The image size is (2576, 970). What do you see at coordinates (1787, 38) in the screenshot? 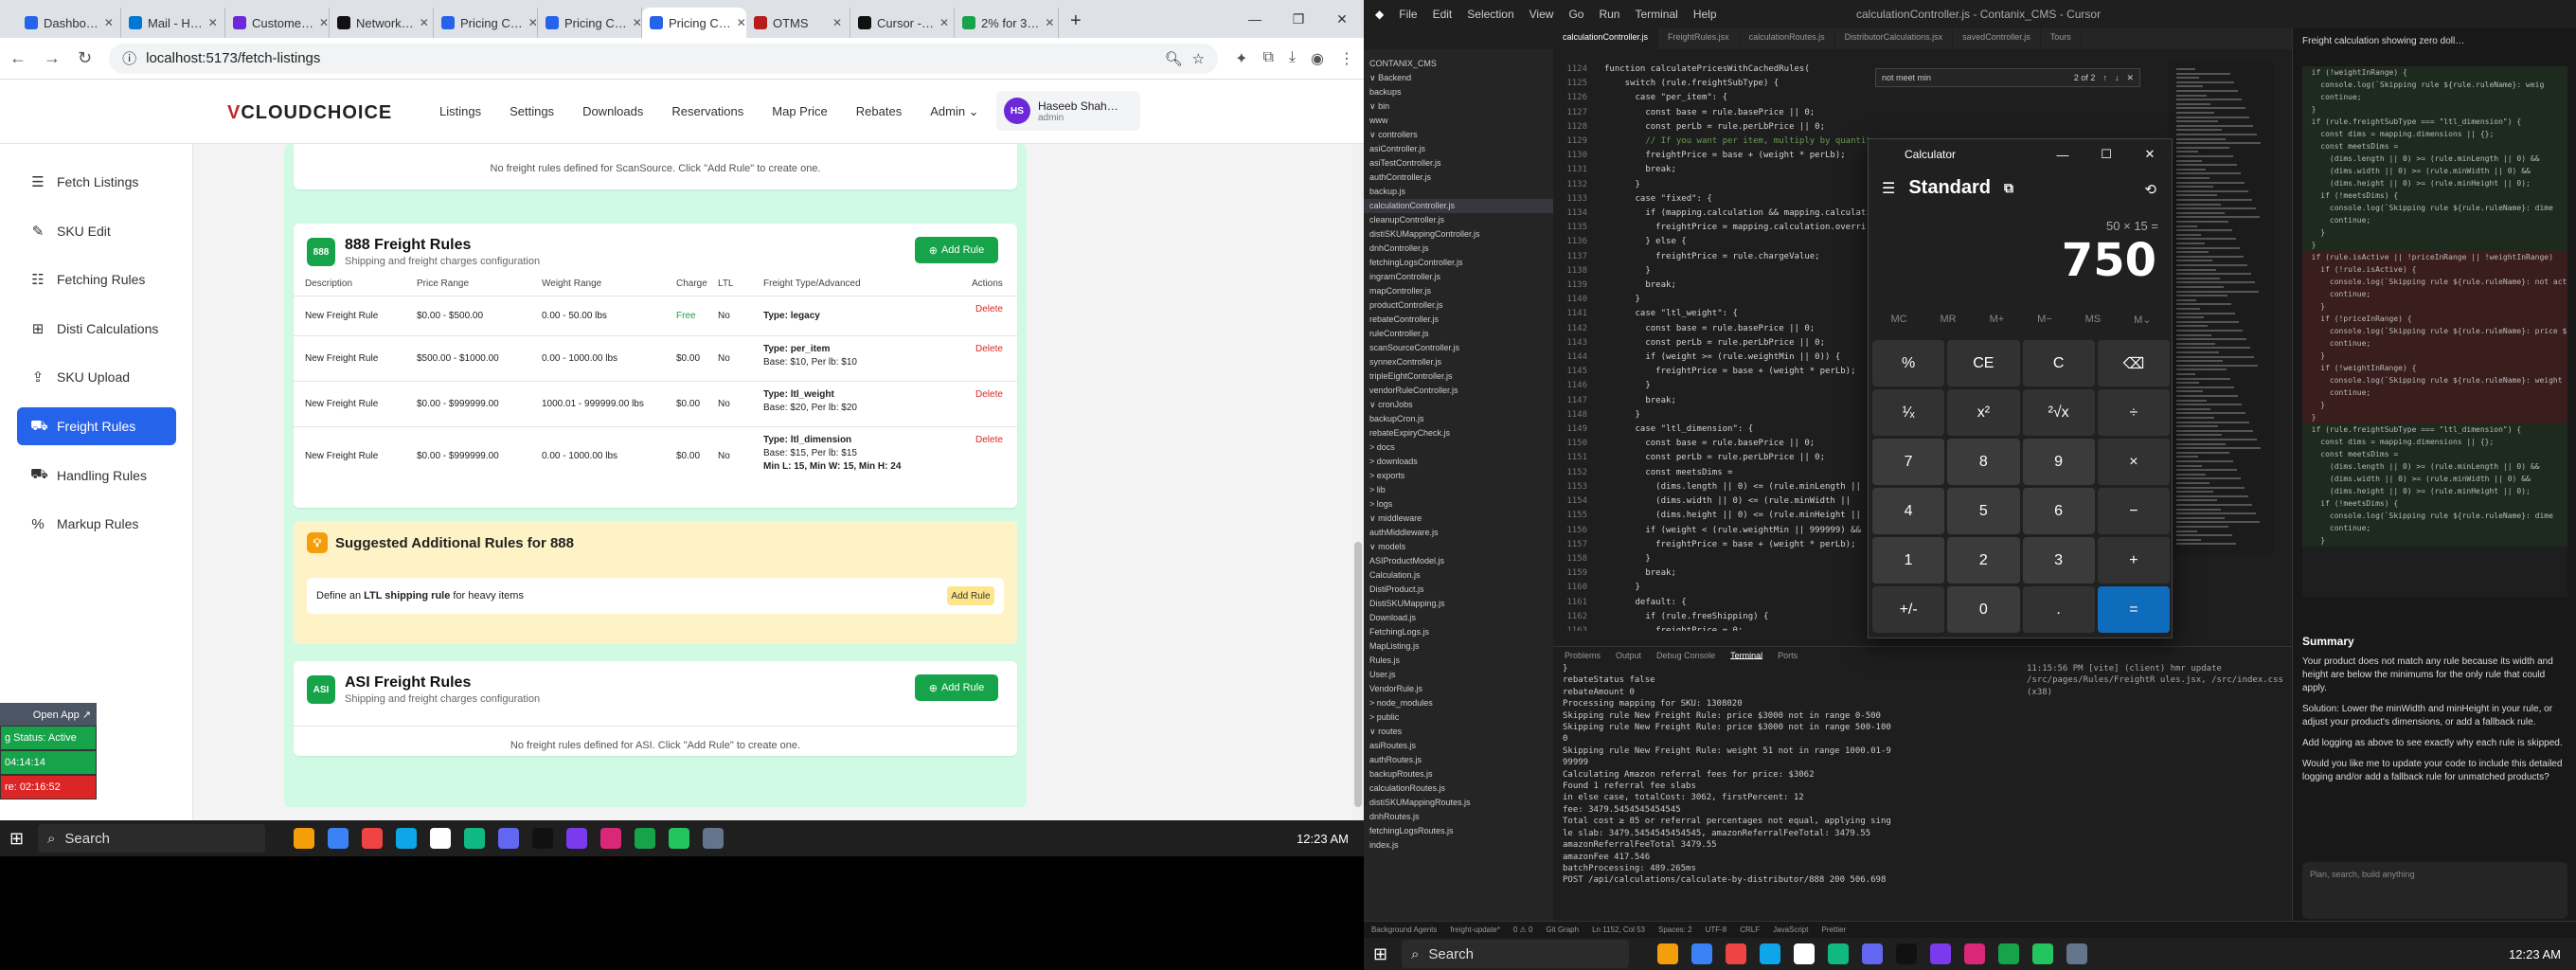
I see `editor-tab: calculationRoutes.js` at bounding box center [1787, 38].